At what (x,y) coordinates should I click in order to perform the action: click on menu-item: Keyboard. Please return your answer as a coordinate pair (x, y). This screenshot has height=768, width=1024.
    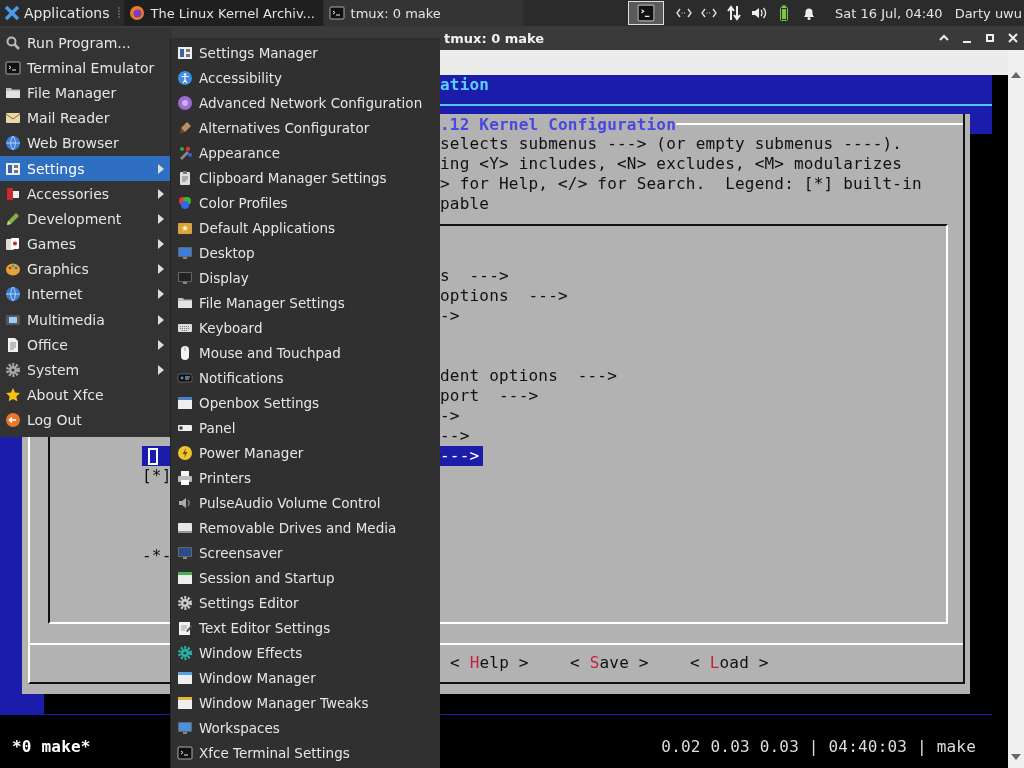
    Looking at the image, I should click on (305, 327).